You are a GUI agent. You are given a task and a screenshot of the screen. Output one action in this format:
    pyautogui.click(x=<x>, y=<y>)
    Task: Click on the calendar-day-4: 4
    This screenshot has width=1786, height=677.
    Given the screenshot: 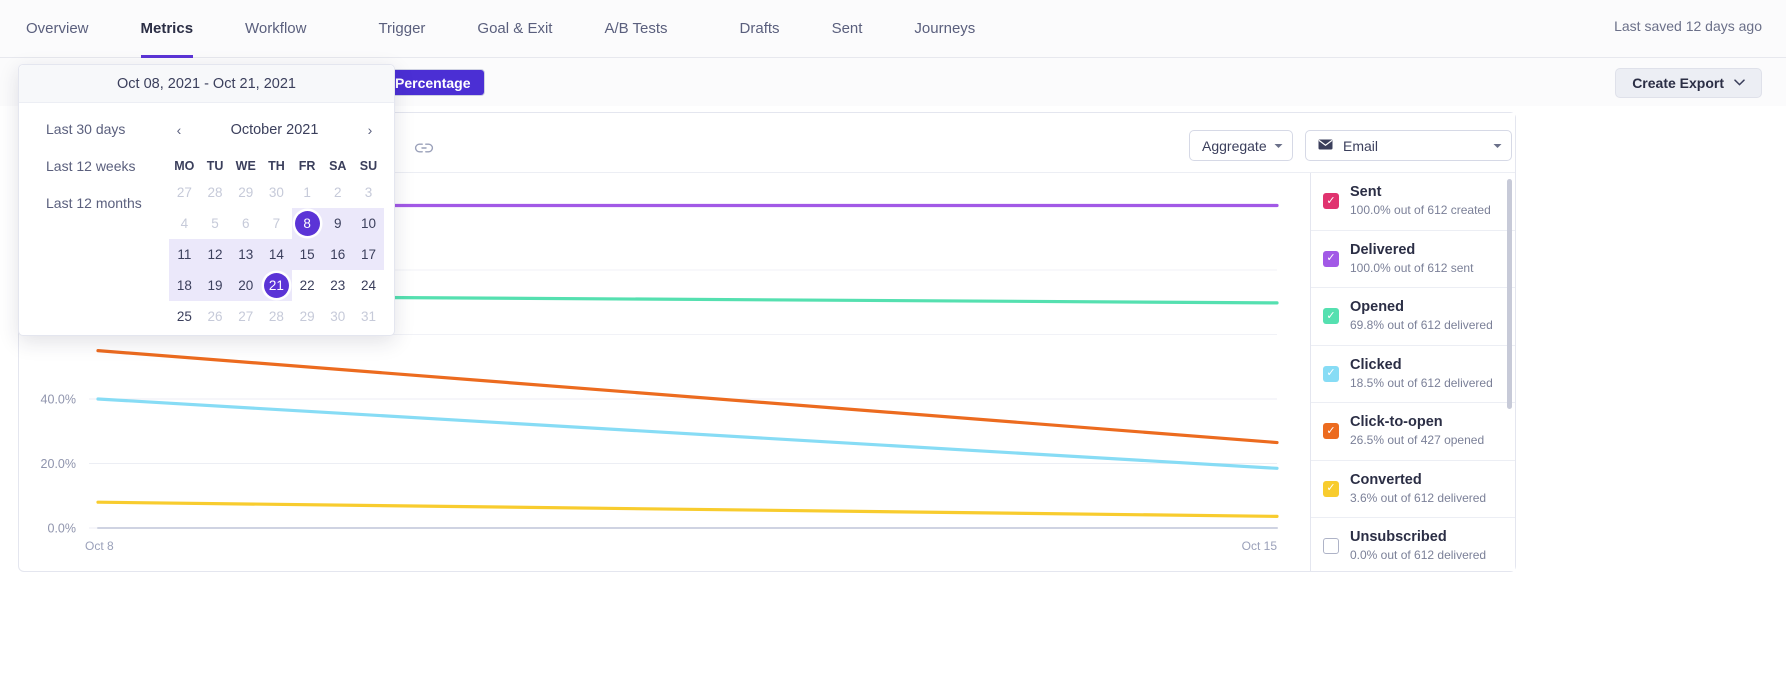 What is the action you would take?
    pyautogui.click(x=184, y=223)
    